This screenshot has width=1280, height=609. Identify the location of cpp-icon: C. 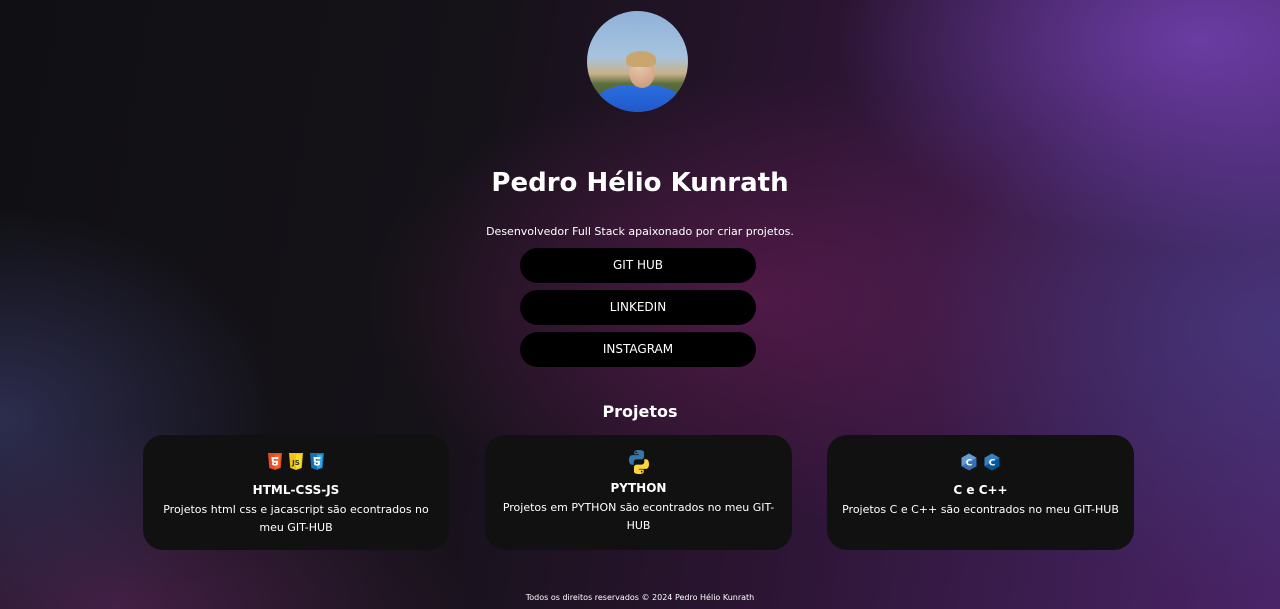
(992, 462).